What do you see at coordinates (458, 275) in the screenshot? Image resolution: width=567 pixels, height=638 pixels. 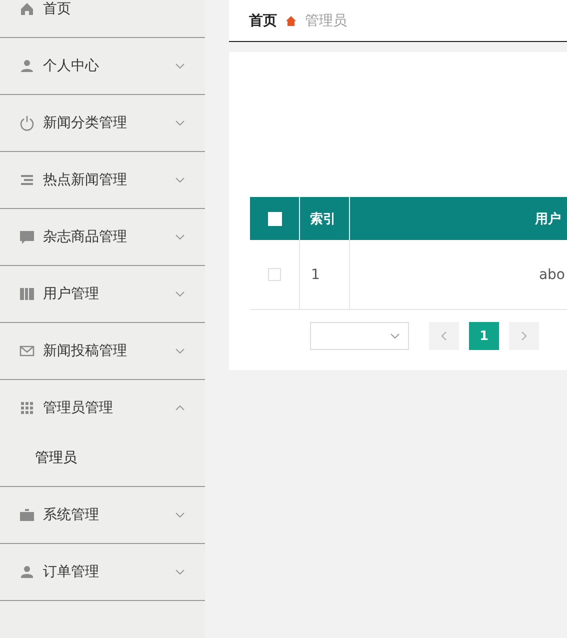 I see `table-cell: abo` at bounding box center [458, 275].